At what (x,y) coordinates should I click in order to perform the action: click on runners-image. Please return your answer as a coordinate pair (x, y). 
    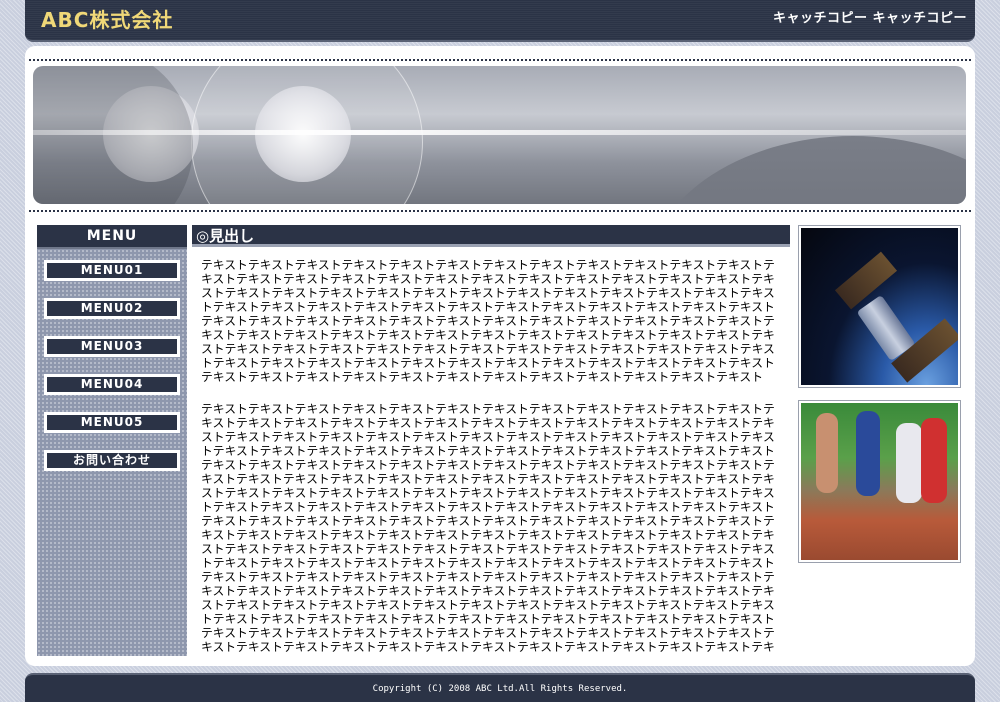
    Looking at the image, I should click on (879, 481).